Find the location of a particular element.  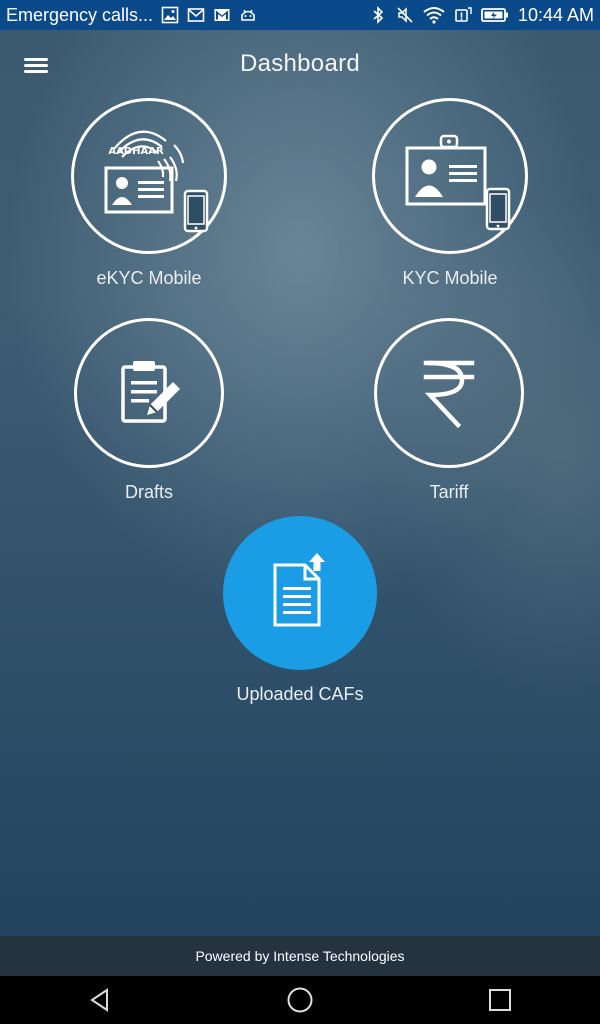

image-icon is located at coordinates (170, 15).